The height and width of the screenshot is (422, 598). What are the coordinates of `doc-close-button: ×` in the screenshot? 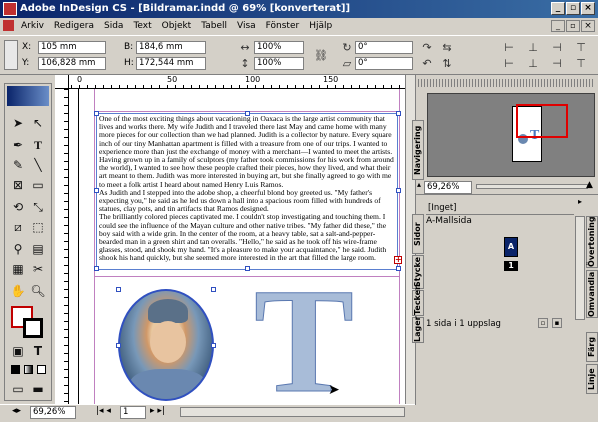 It's located at (588, 26).